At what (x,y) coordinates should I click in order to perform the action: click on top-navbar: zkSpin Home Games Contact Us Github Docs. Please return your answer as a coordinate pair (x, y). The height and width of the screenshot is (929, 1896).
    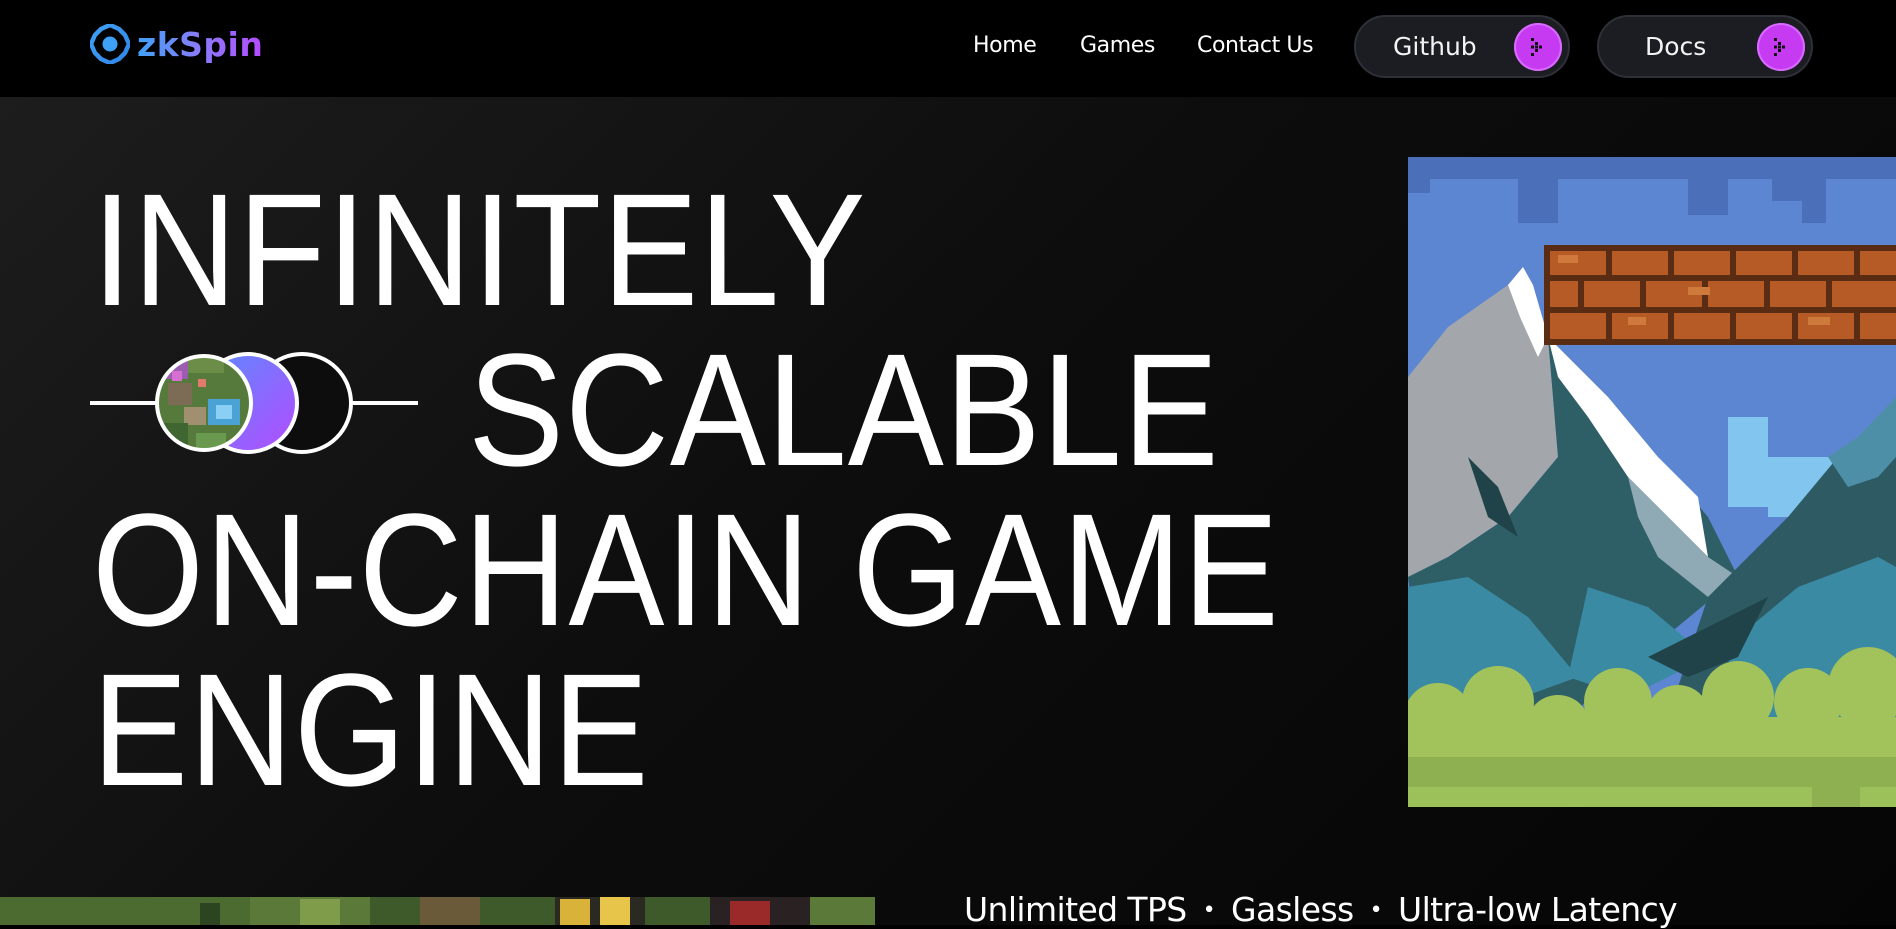
    Looking at the image, I should click on (948, 48).